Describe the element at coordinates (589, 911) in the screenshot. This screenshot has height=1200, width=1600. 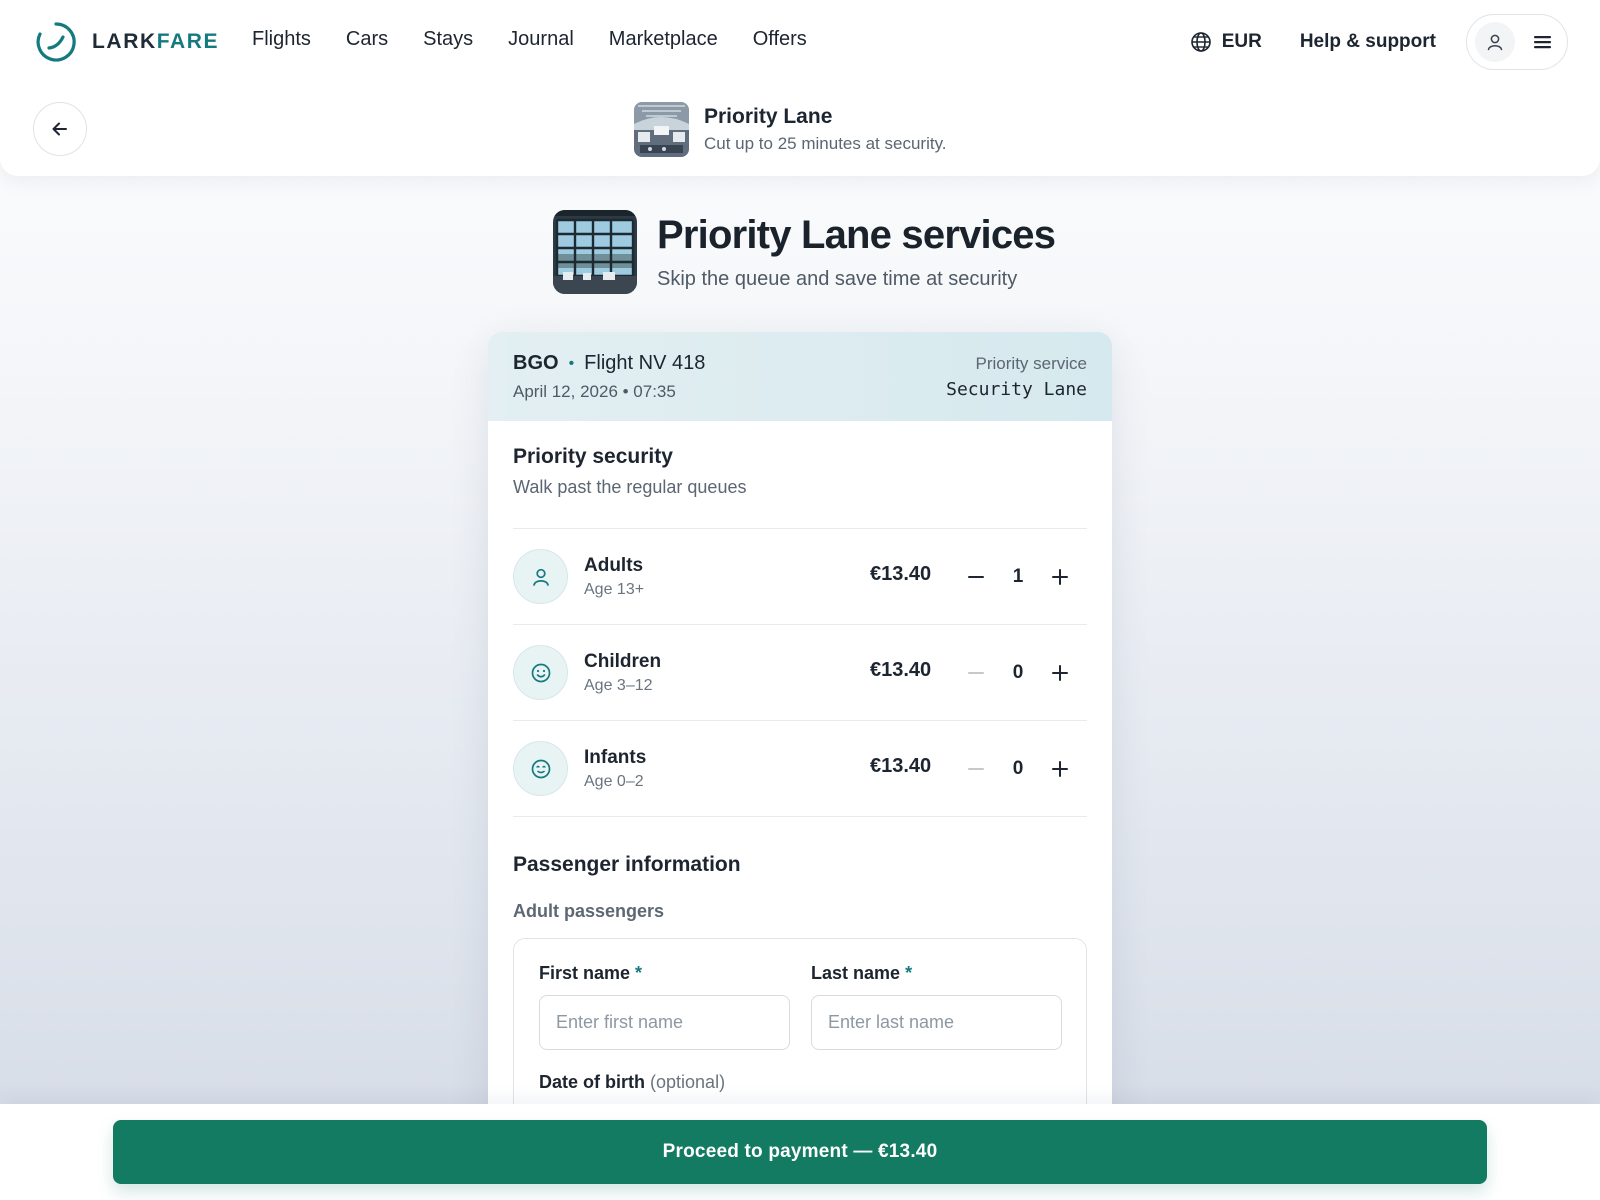
I see `passenger-group-label: Adult passengers` at that location.